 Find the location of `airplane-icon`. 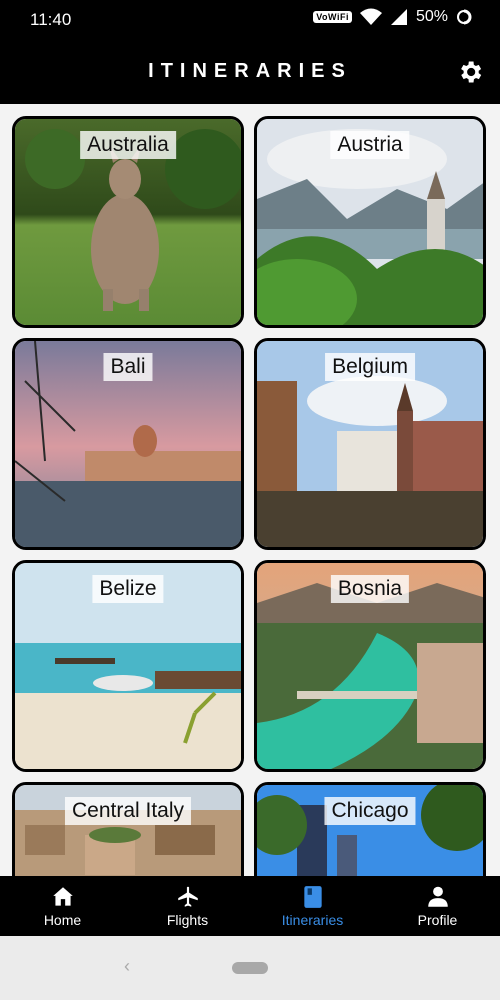

airplane-icon is located at coordinates (187, 896).